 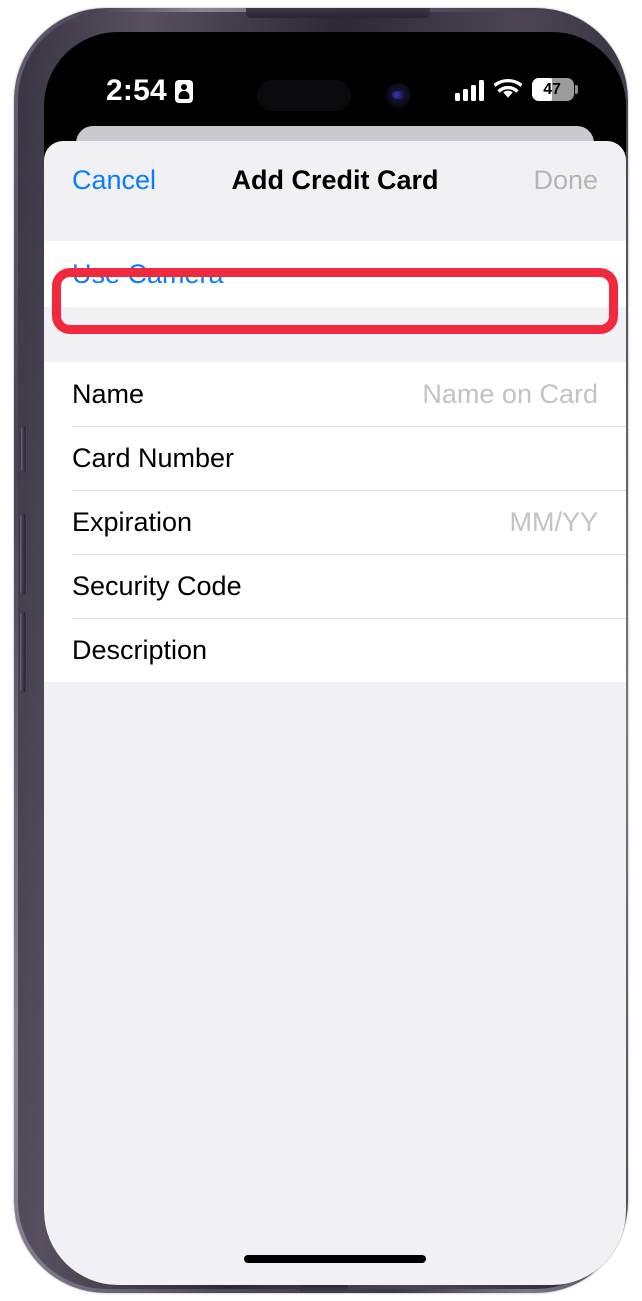 I want to click on field-row-card-number: Card Number, so click(x=335, y=458).